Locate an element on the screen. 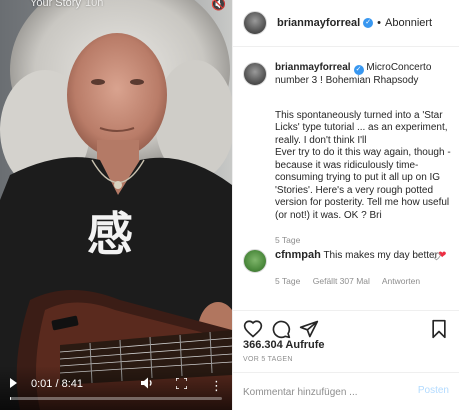 Image resolution: width=459 pixels, height=410 pixels. comment-form: Posten is located at coordinates (346, 391).